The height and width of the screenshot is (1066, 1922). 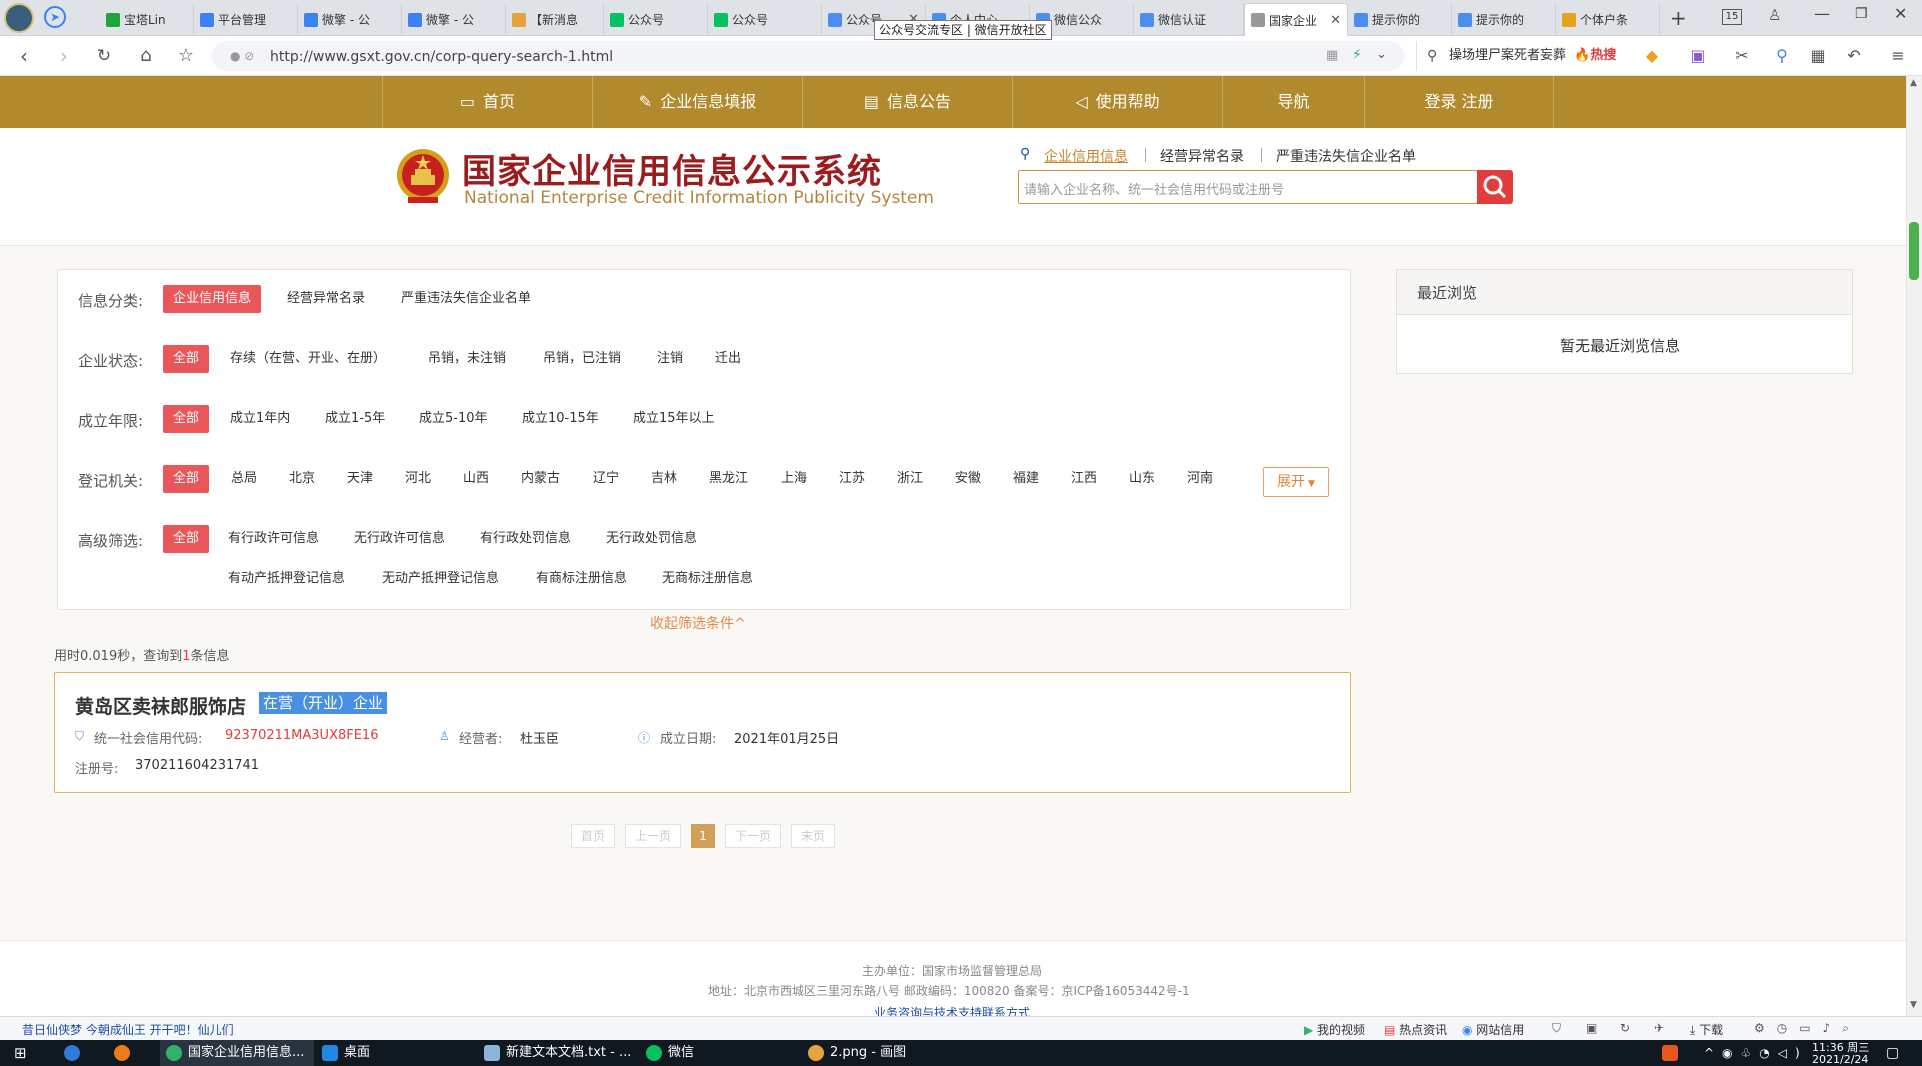 What do you see at coordinates (794, 479) in the screenshot?
I see `filter-region-option: 上海` at bounding box center [794, 479].